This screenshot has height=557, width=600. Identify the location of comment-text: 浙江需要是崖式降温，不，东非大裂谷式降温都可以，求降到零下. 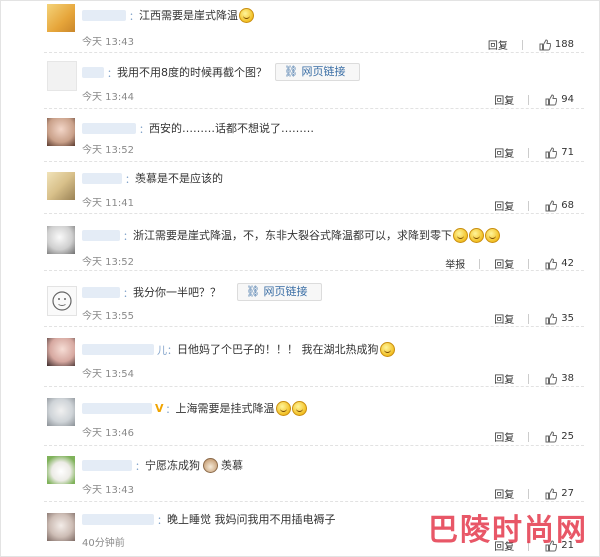
(292, 235).